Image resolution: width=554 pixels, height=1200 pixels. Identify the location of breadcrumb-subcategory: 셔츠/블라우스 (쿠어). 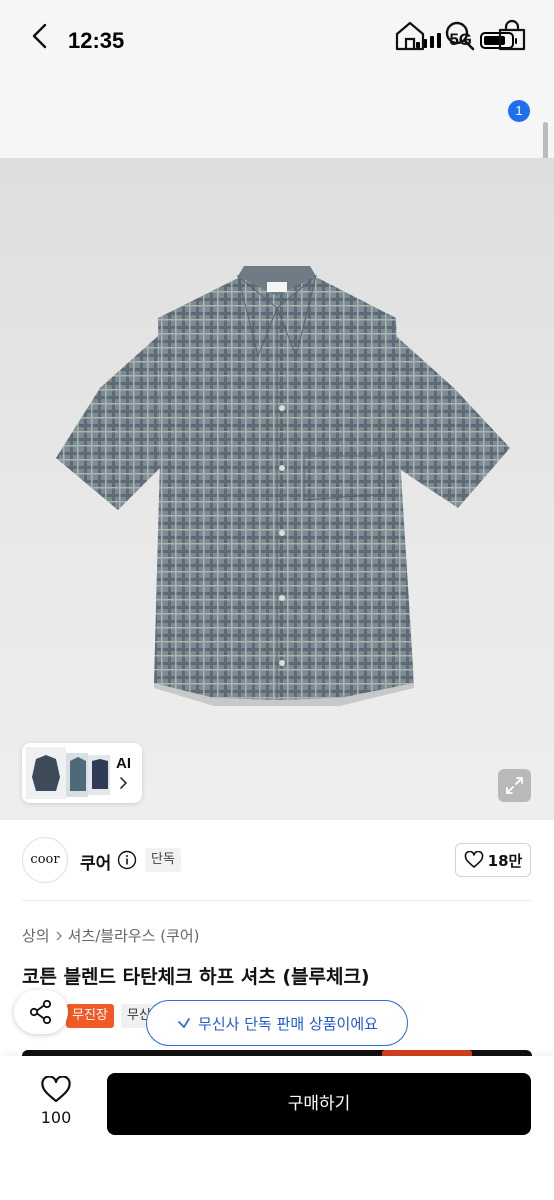
(134, 935).